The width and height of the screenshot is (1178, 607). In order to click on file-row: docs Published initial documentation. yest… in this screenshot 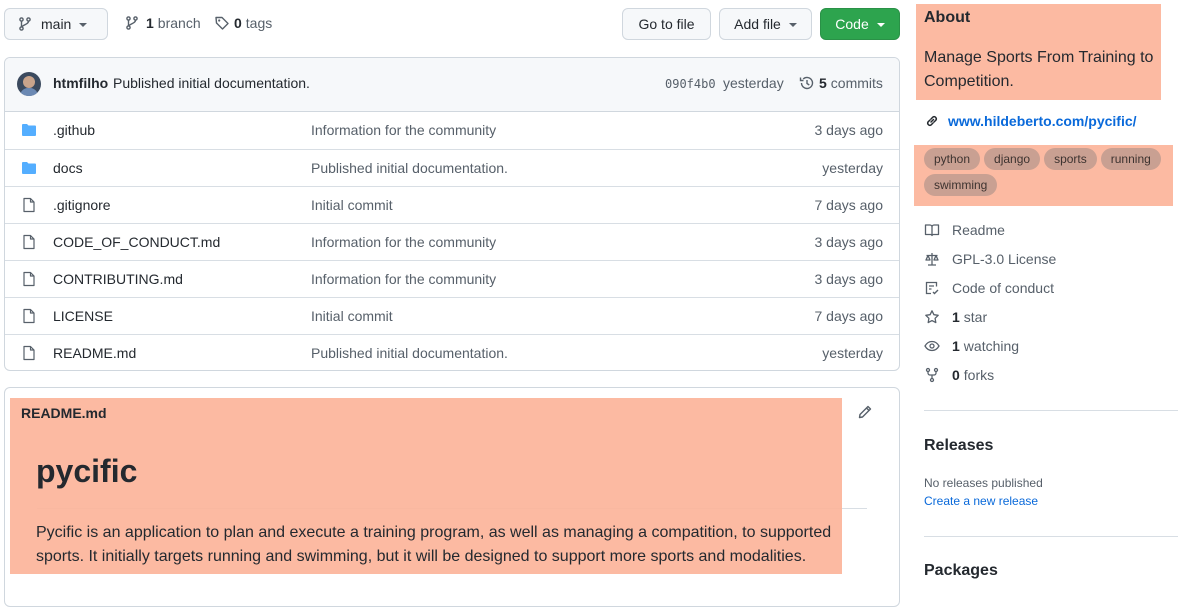, I will do `click(452, 167)`.